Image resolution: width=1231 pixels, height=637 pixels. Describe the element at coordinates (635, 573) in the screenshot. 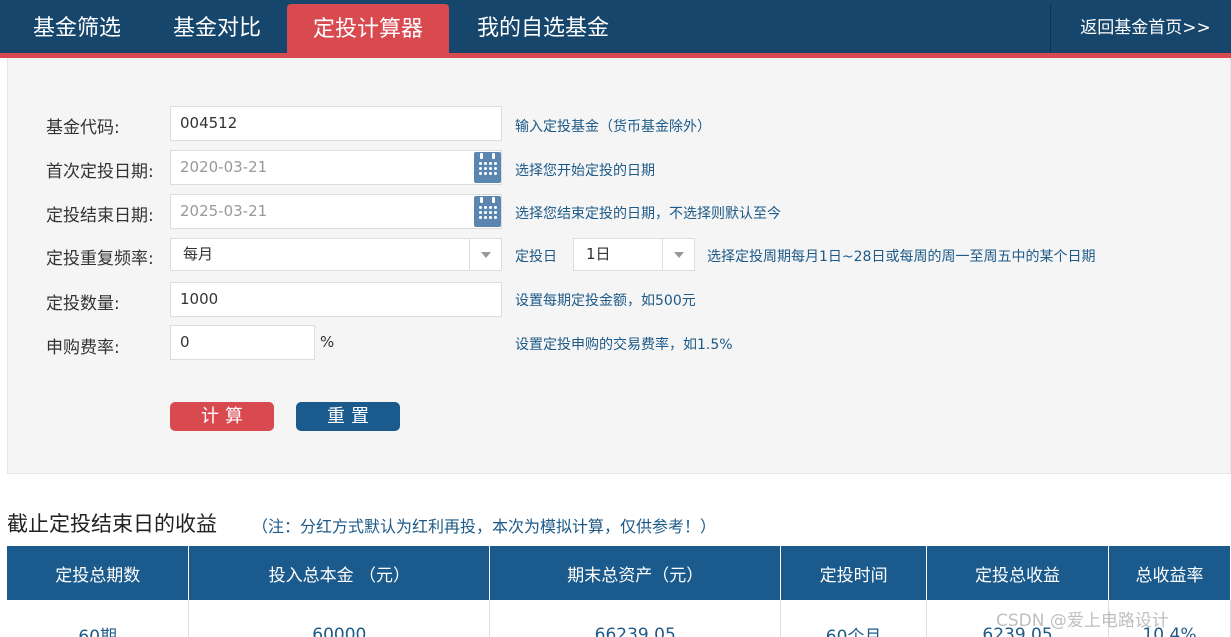

I see `header-final-assets: 期末总资产（元）` at that location.